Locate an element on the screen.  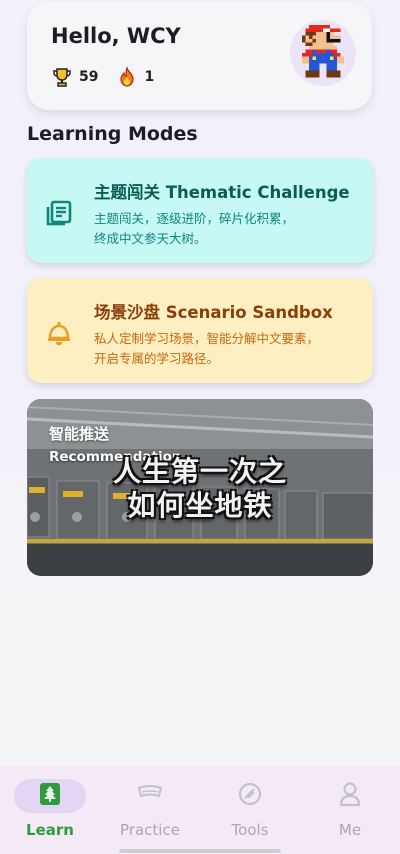
tab-learn: Learn is located at coordinates (50, 806).